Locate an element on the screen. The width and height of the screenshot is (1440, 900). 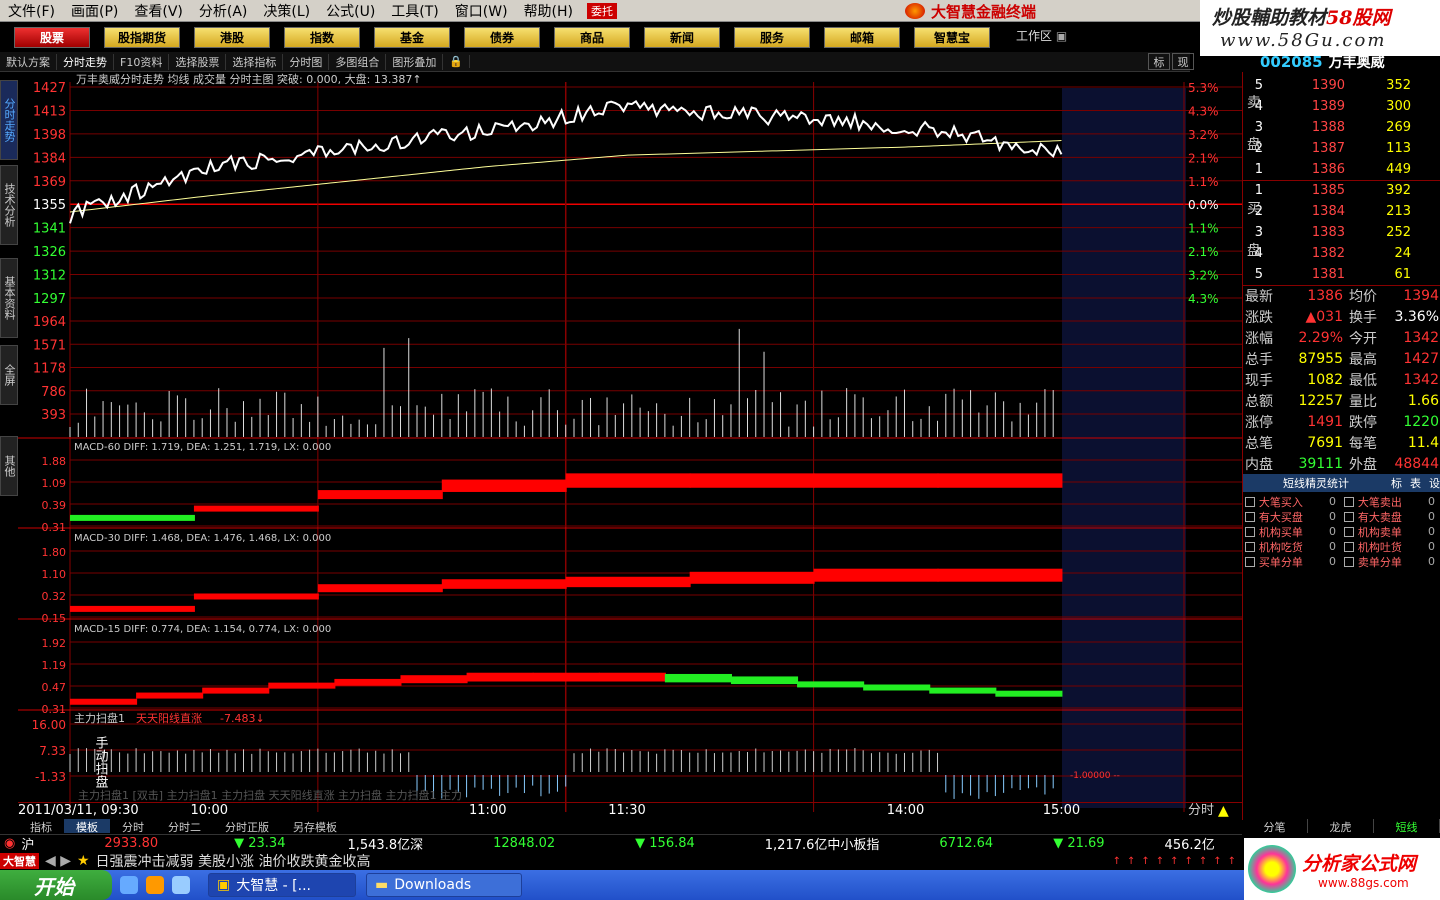
nav-button-10: 智慧宝 is located at coordinates (952, 37).